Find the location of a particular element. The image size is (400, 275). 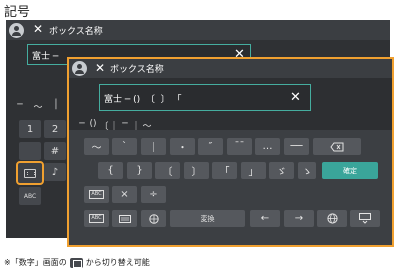

confirm-button: 確定 is located at coordinates (350, 170).